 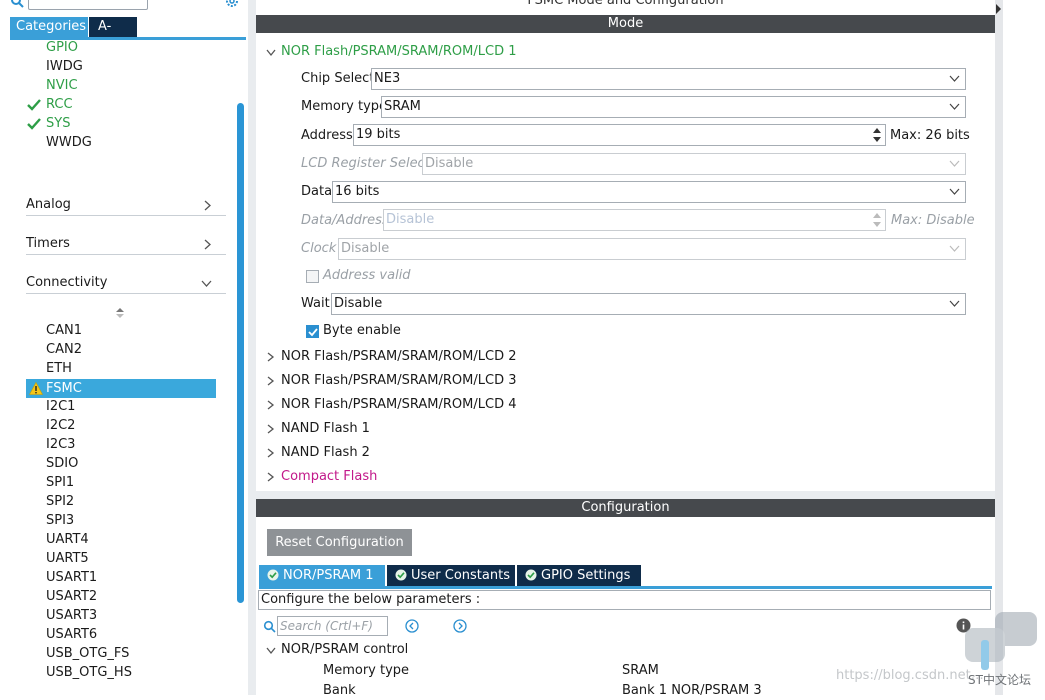 I want to click on list-item-wwdg: WWDG, so click(x=69, y=143).